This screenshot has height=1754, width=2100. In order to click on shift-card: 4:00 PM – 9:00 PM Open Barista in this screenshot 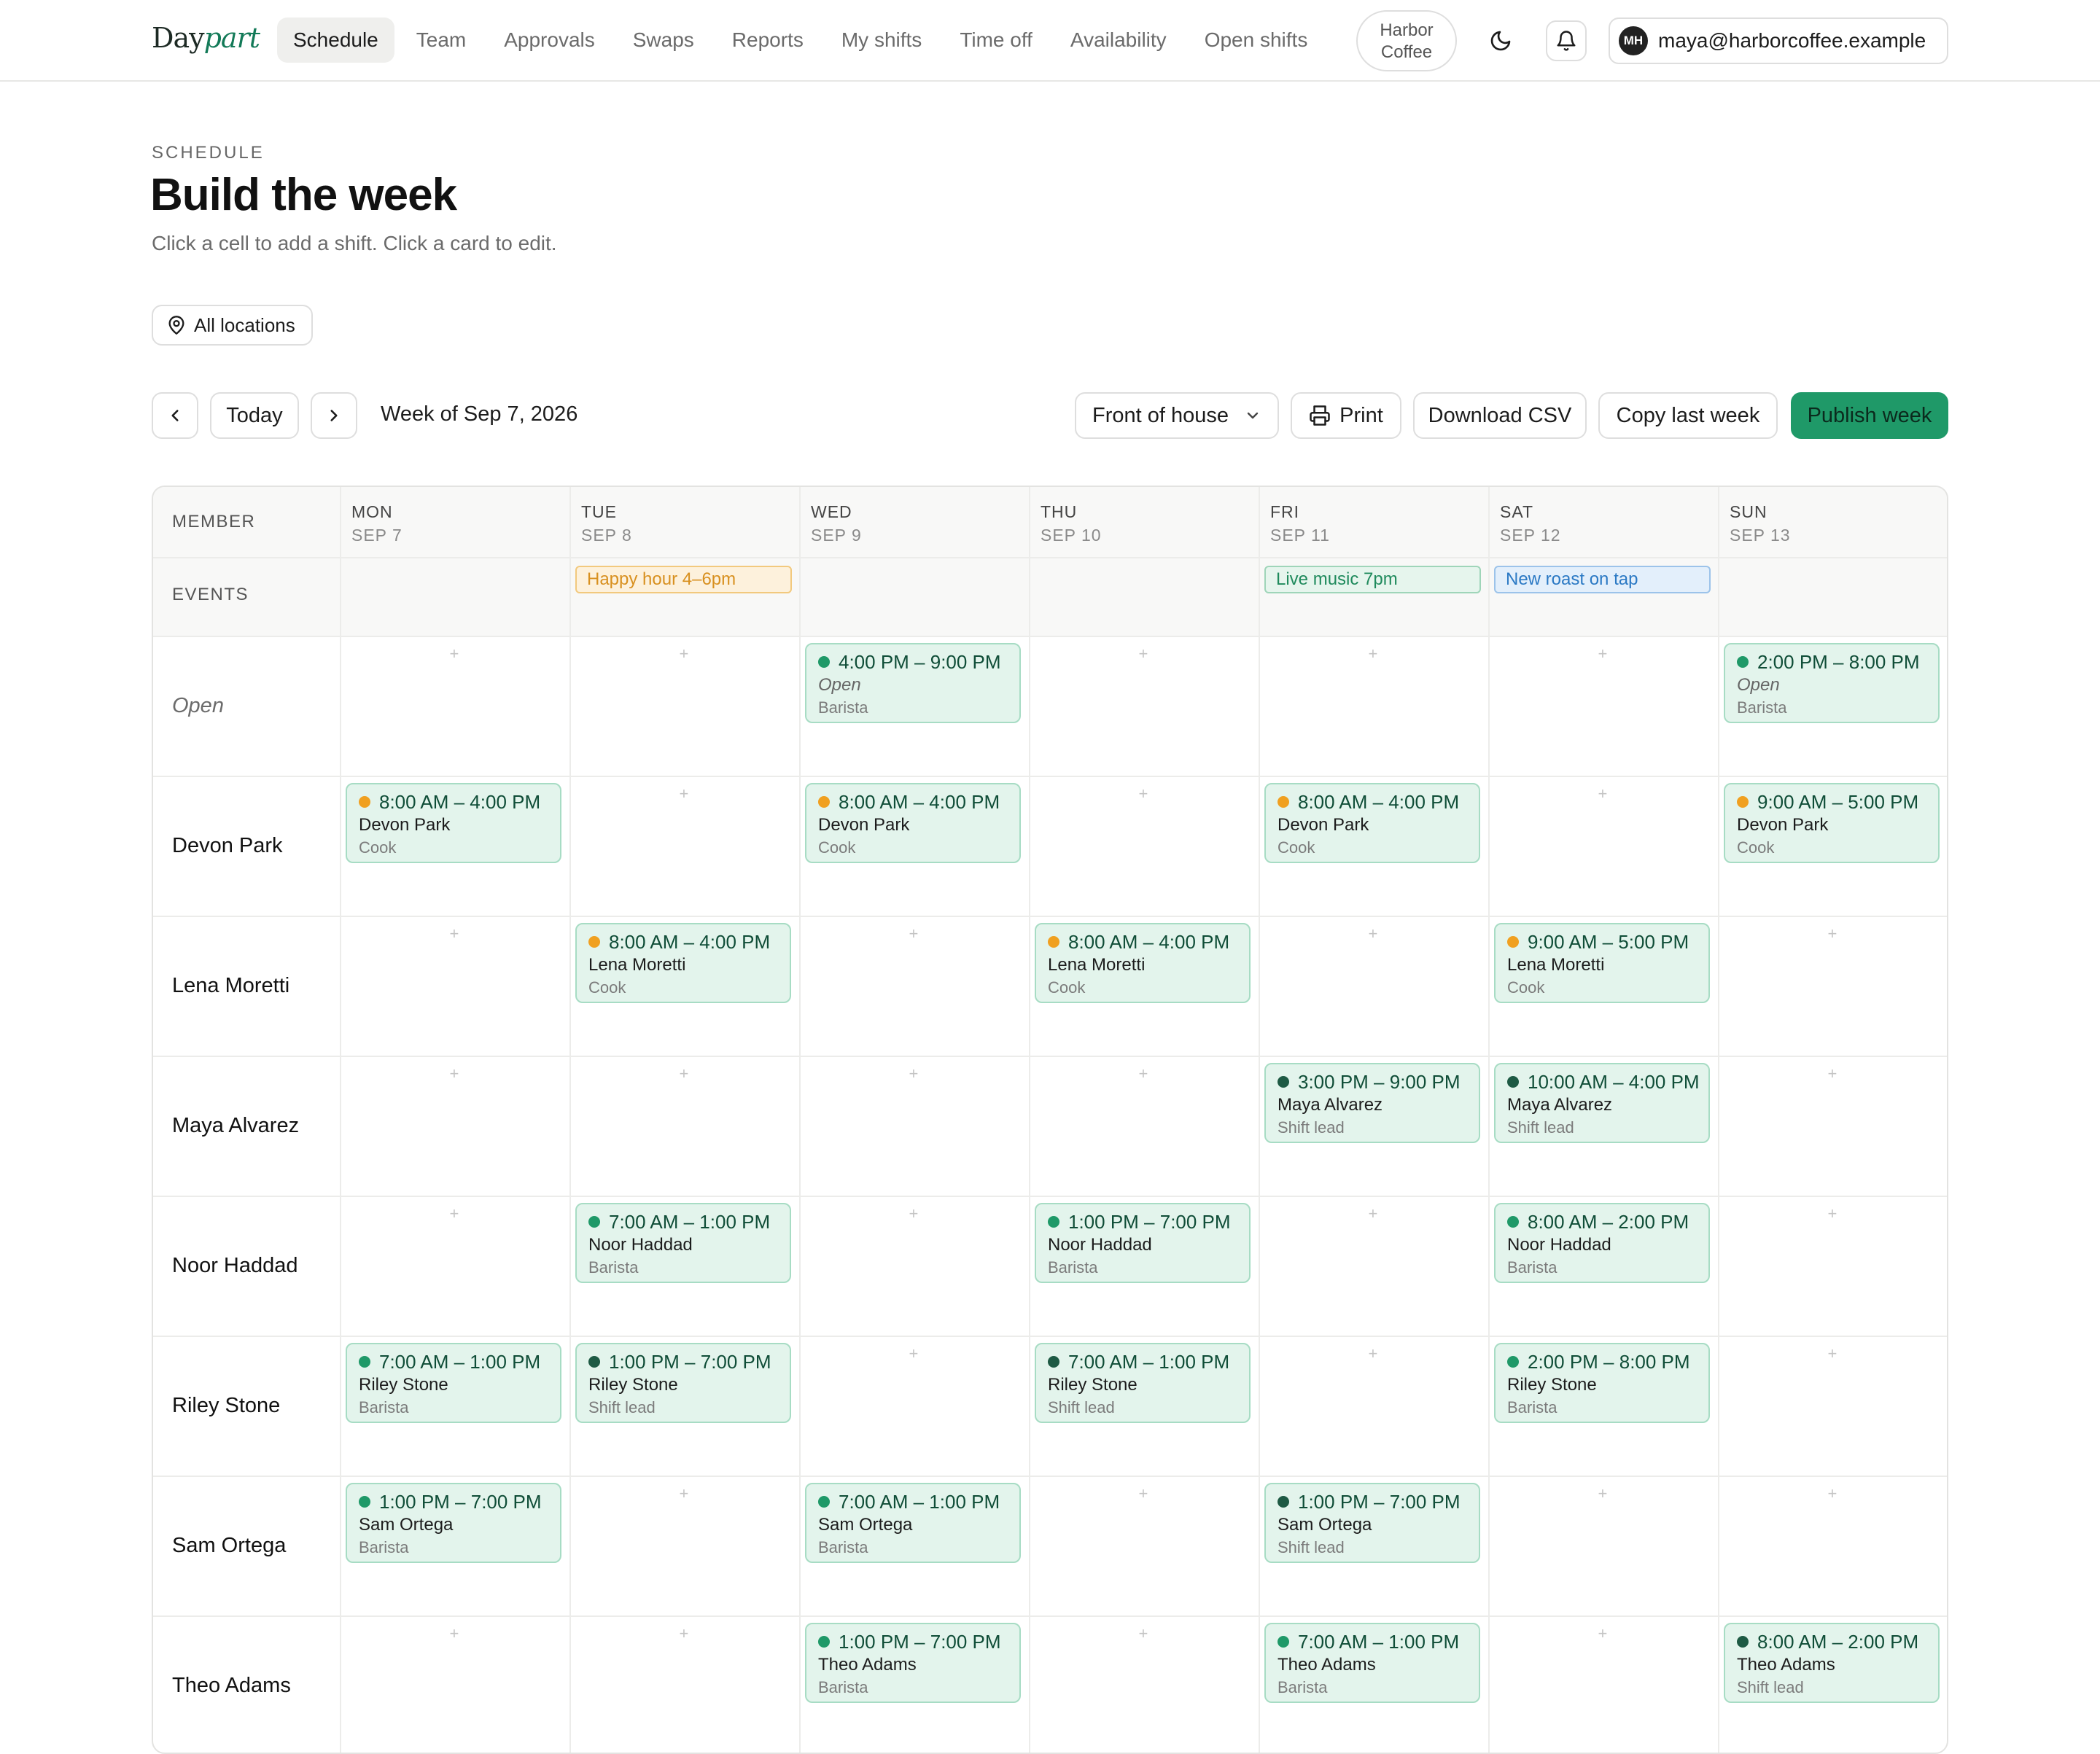, I will do `click(913, 683)`.